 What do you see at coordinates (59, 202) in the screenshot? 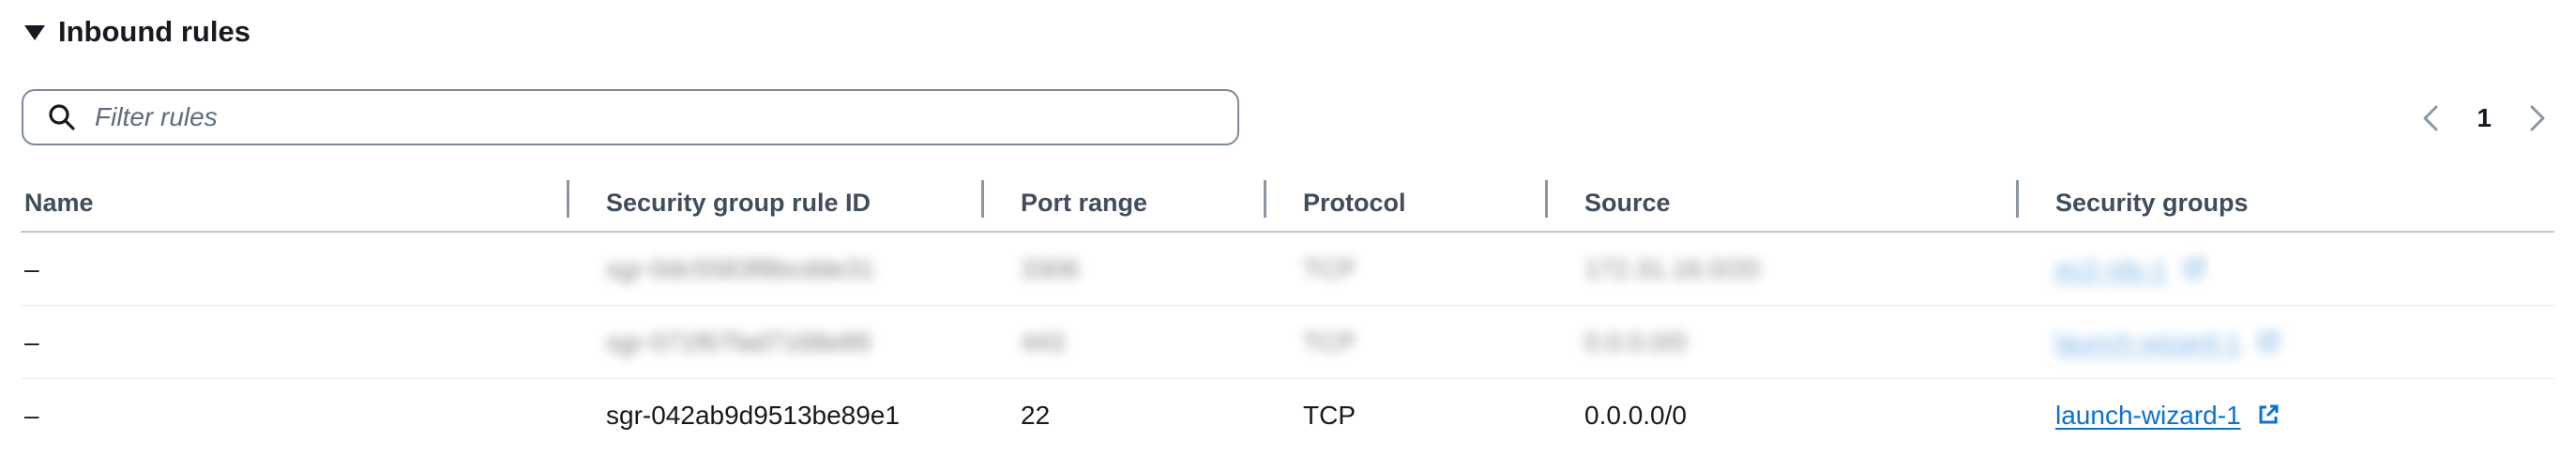
I see `column-header-name: Name` at bounding box center [59, 202].